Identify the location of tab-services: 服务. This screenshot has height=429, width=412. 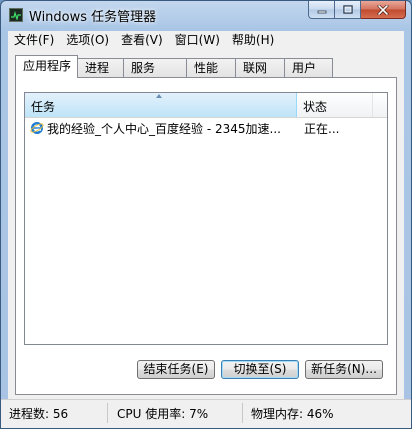
(155, 67).